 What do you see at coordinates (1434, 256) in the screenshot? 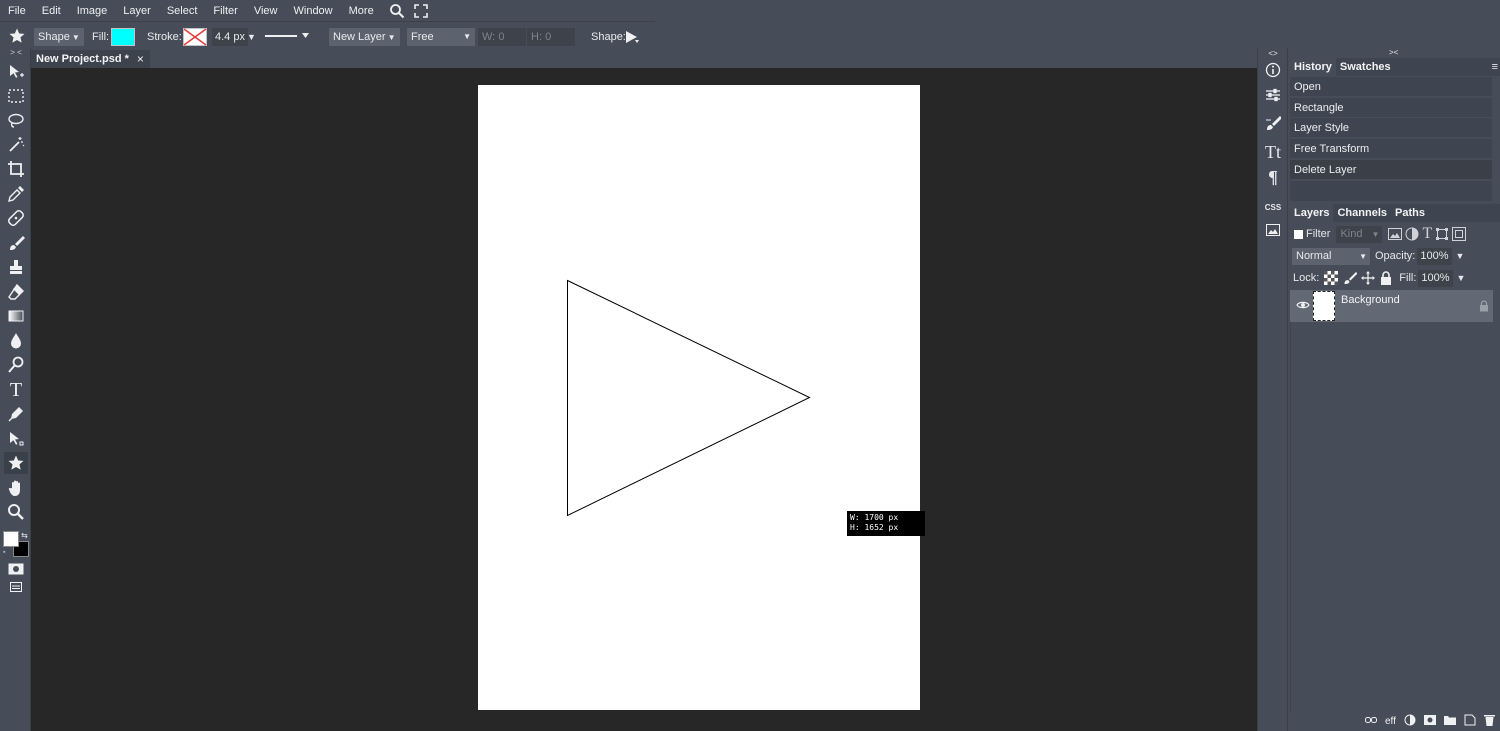
I see `opacity-field: 100%` at bounding box center [1434, 256].